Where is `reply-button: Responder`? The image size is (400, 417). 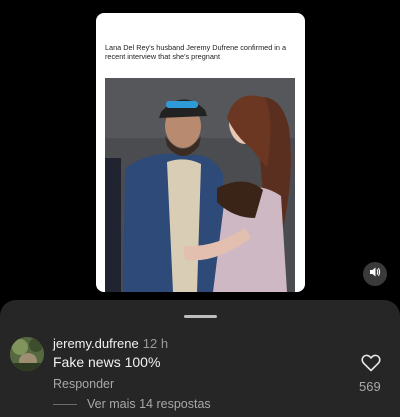
reply-button: Responder is located at coordinates (83, 384).